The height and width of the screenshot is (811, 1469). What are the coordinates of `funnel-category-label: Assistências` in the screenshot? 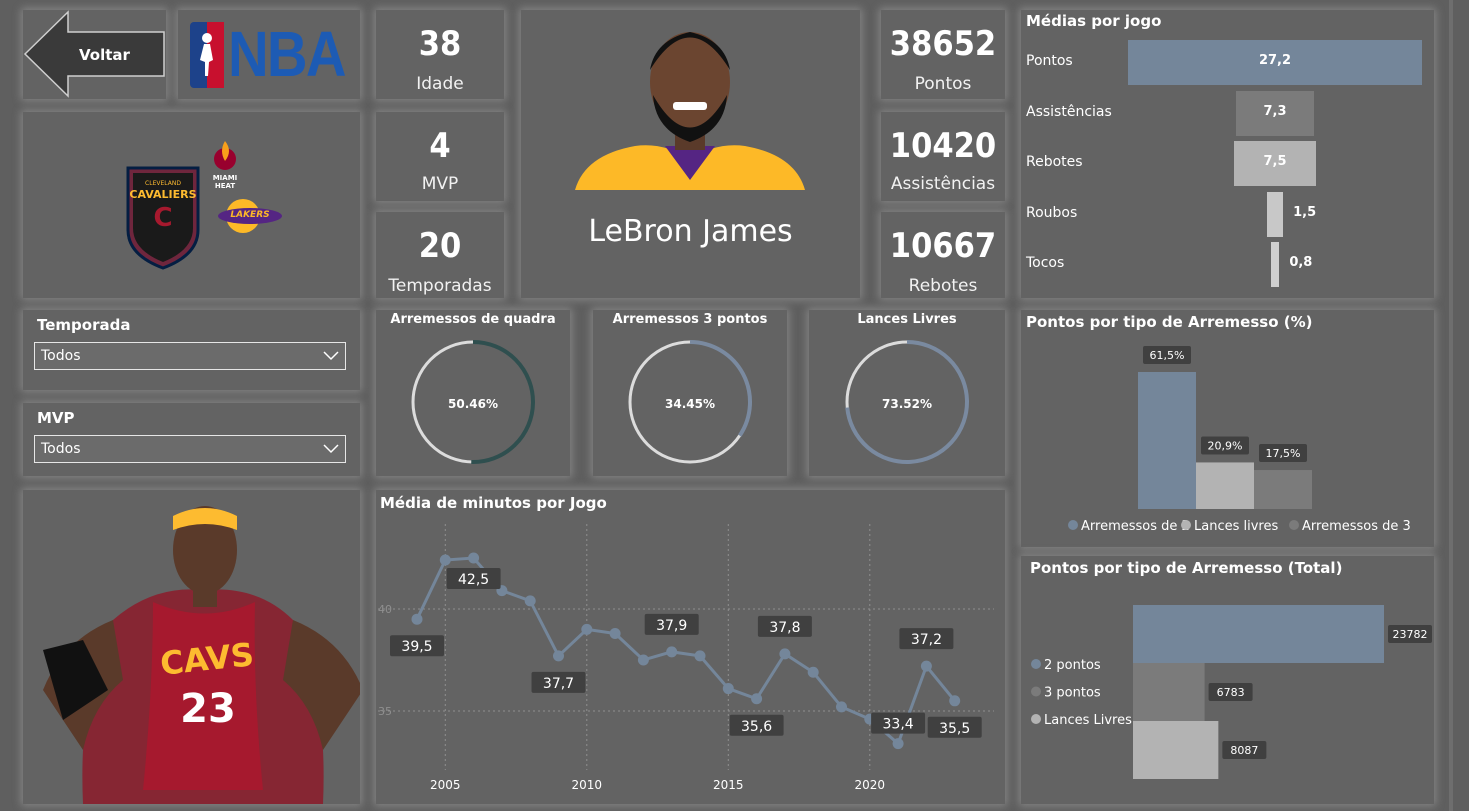 It's located at (1069, 111).